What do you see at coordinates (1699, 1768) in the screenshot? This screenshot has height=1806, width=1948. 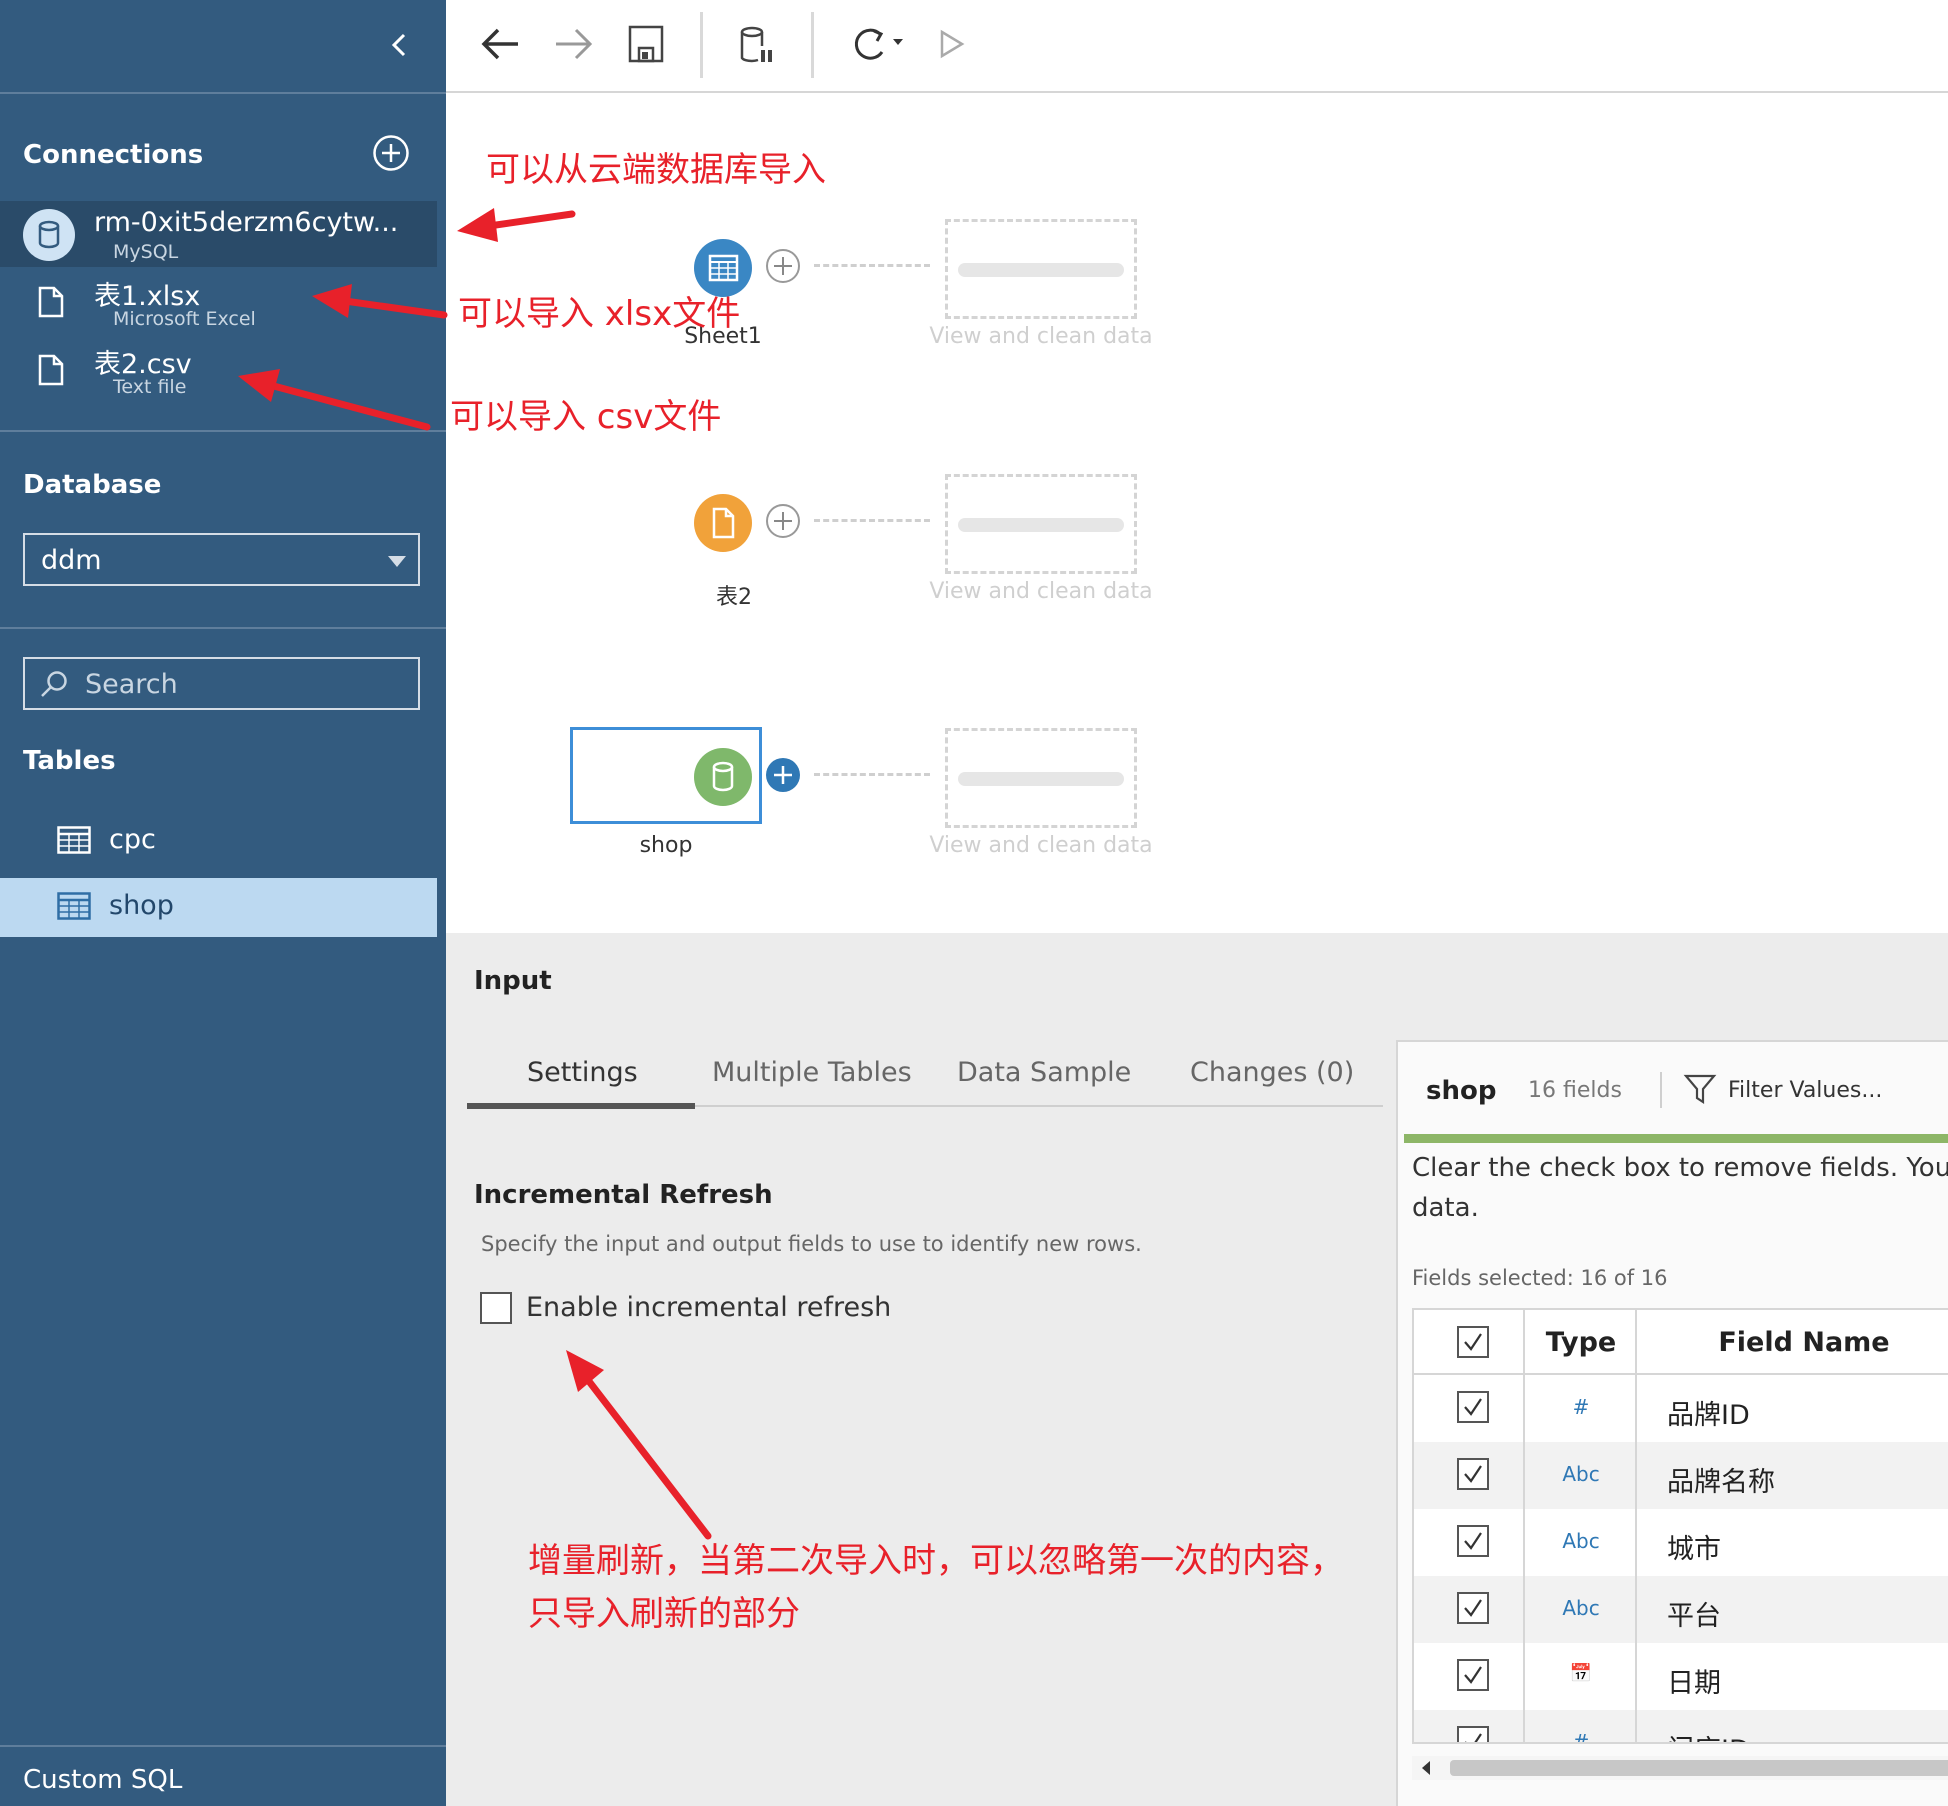 I see `scrollbar-thumb` at bounding box center [1699, 1768].